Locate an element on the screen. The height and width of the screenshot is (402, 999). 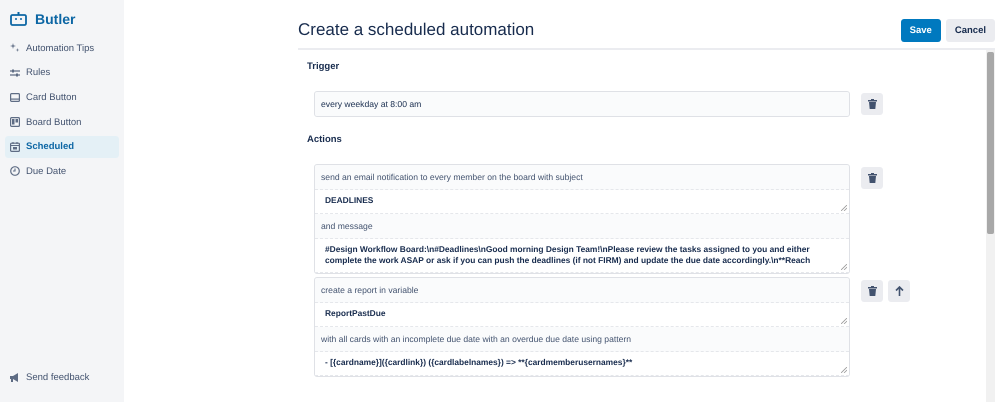
text-area: ReportPastDue is located at coordinates (582, 315).